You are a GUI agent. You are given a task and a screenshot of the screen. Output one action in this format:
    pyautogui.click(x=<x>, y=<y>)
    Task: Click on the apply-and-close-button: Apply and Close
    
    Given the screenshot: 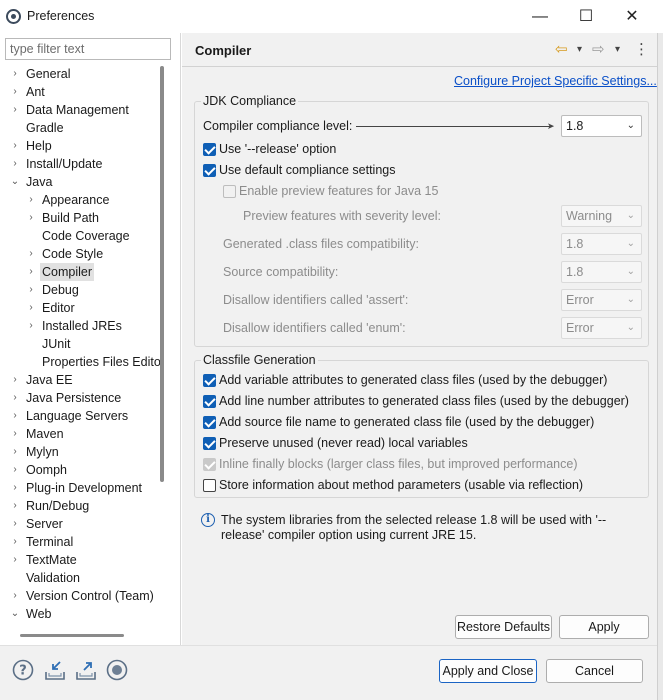 What is the action you would take?
    pyautogui.click(x=488, y=671)
    